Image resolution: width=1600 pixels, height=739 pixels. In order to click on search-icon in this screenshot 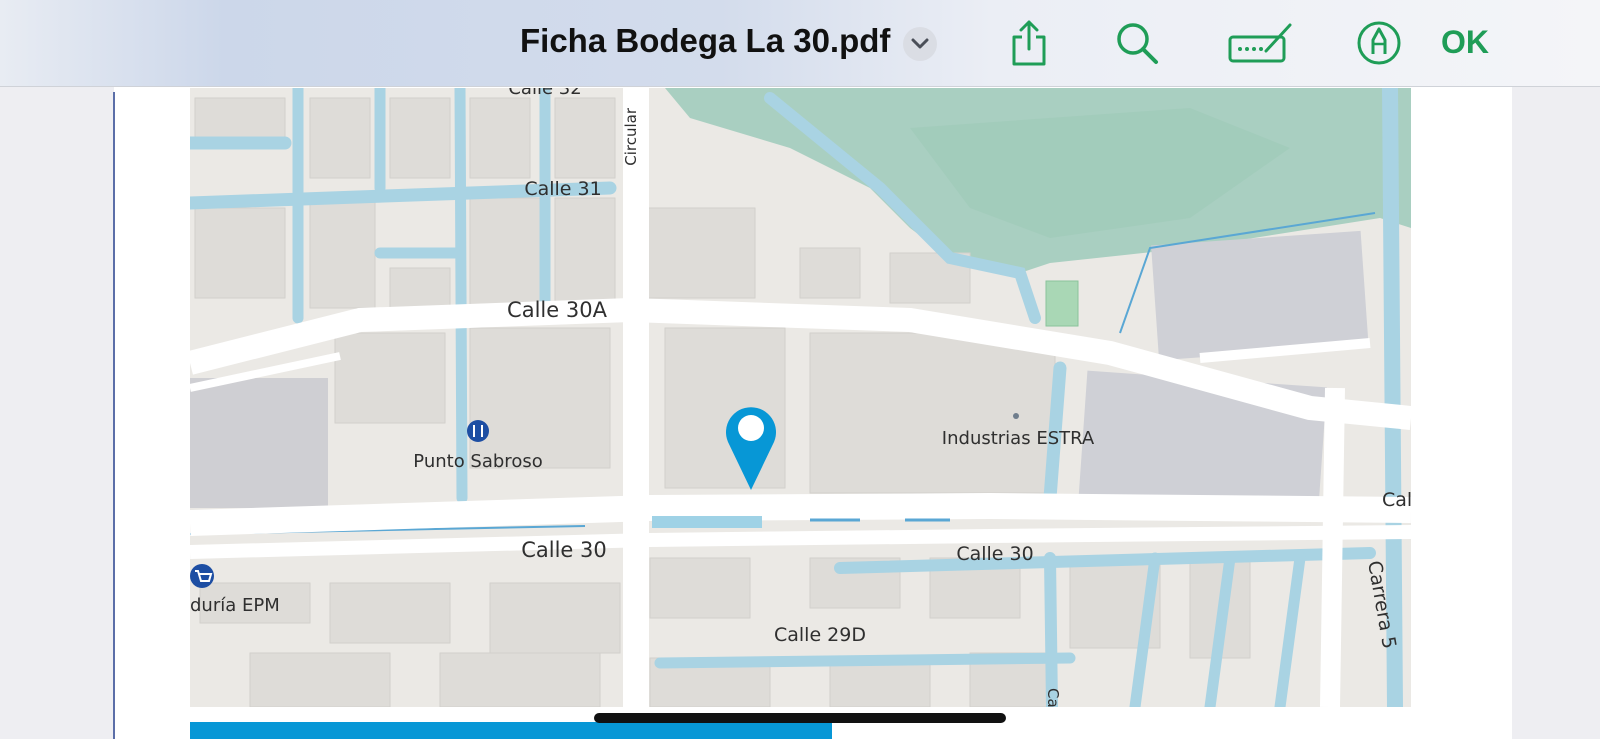, I will do `click(1137, 43)`.